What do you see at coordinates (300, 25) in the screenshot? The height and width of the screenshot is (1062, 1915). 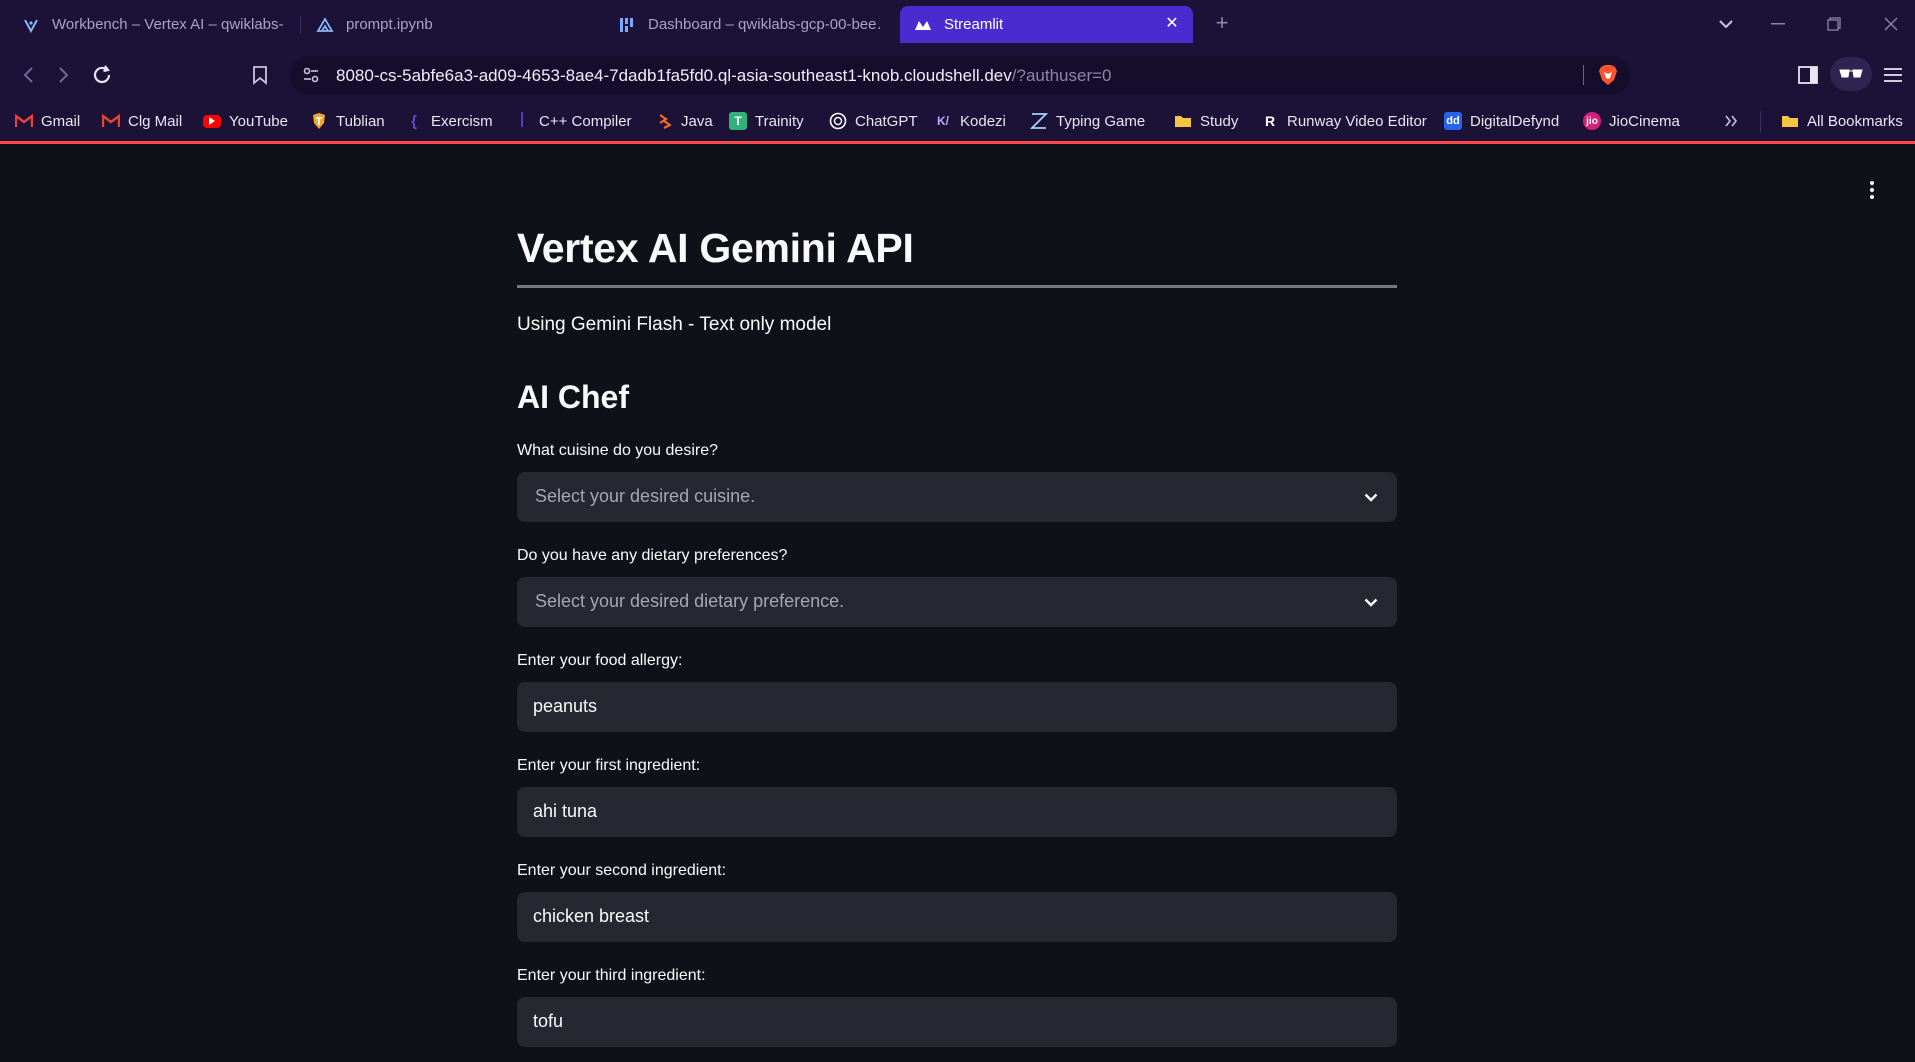 I see `tab-divider` at bounding box center [300, 25].